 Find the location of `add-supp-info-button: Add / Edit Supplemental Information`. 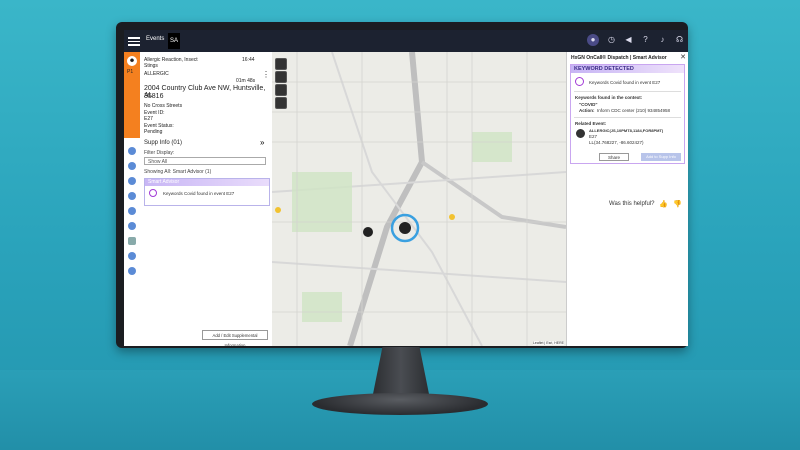

add-supp-info-button: Add / Edit Supplemental Information is located at coordinates (235, 338).